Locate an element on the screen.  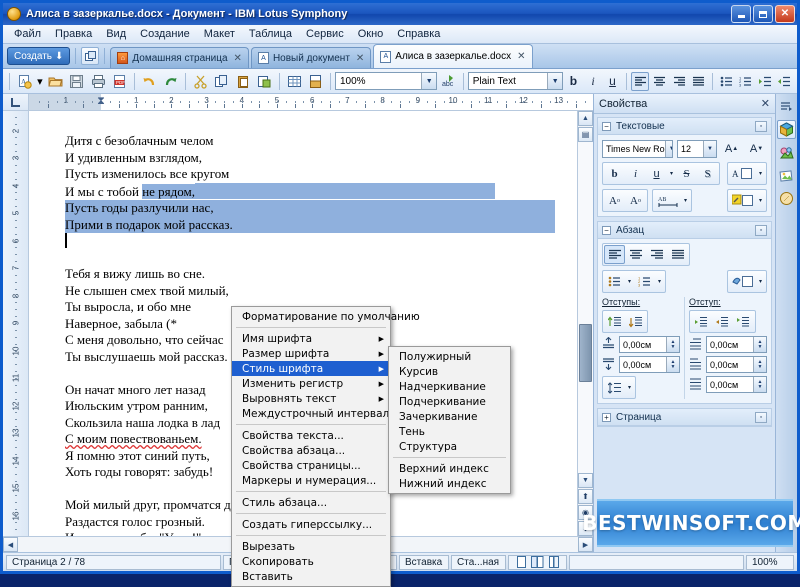
font-style-submenu-item: Зачеркивание is located at coordinates (449, 416).